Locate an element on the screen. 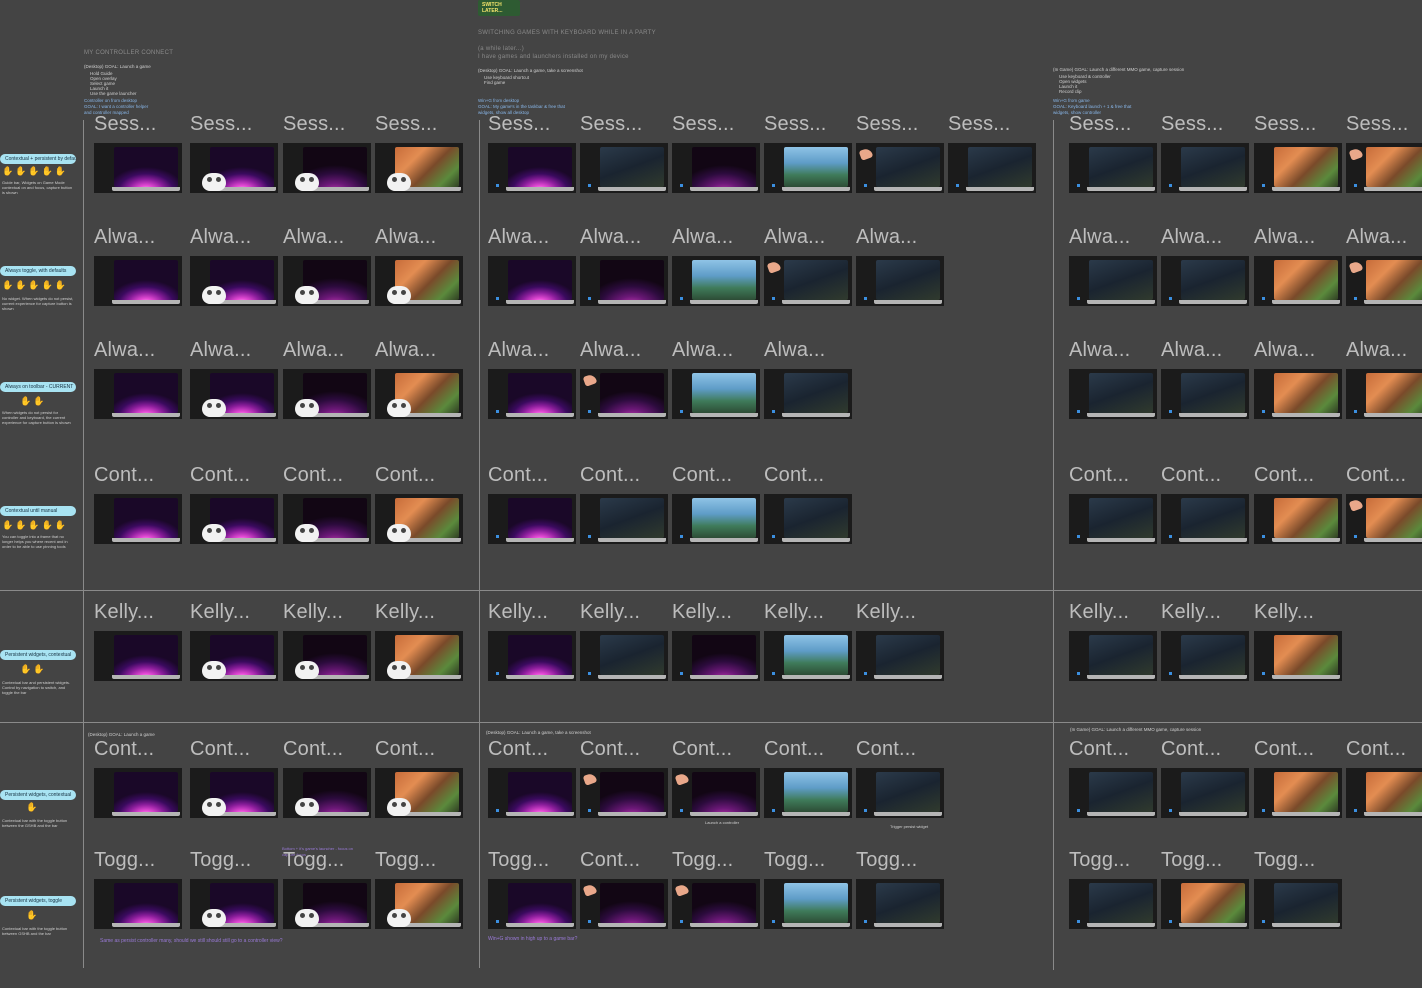  section-subheader: (a while later...) is located at coordinates (501, 49).